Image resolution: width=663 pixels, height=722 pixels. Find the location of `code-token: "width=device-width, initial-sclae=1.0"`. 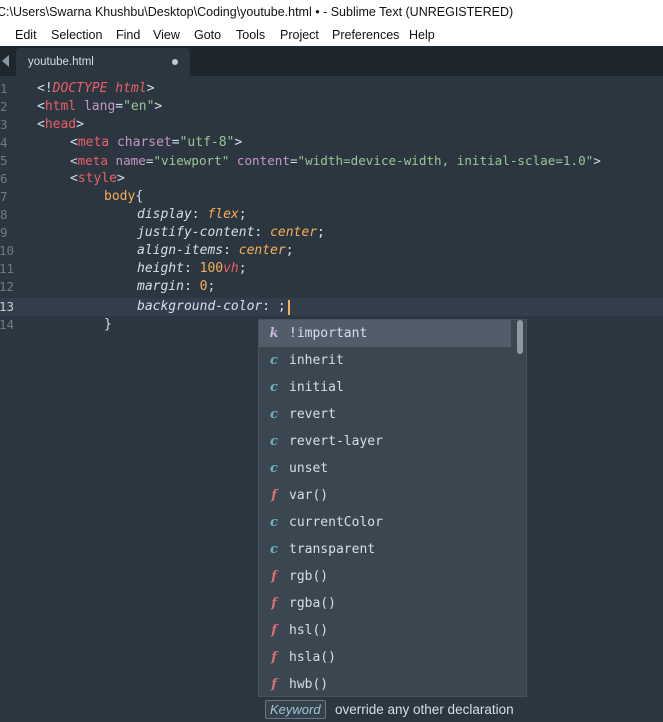

code-token: "width=device-width, initial-sclae=1.0" is located at coordinates (445, 160).